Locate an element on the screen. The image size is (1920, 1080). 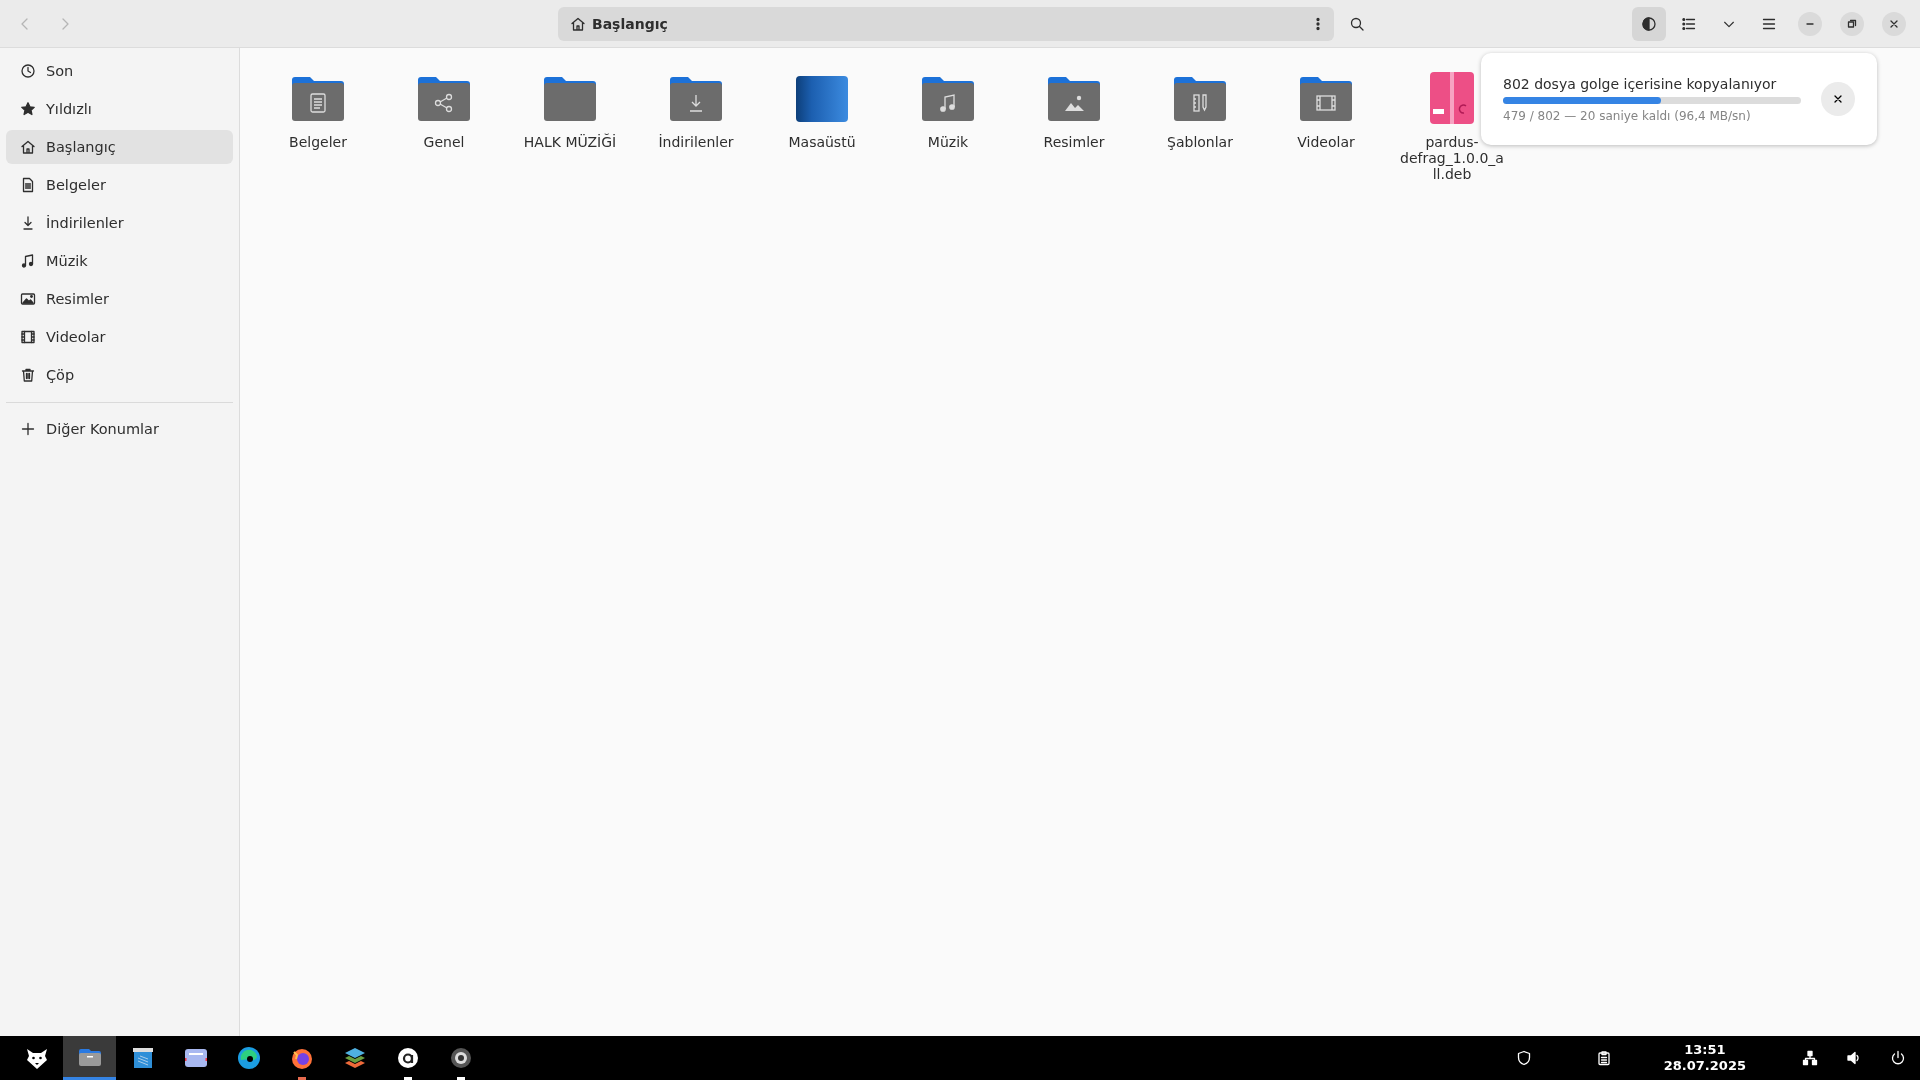
cancel-button is located at coordinates (1838, 99).